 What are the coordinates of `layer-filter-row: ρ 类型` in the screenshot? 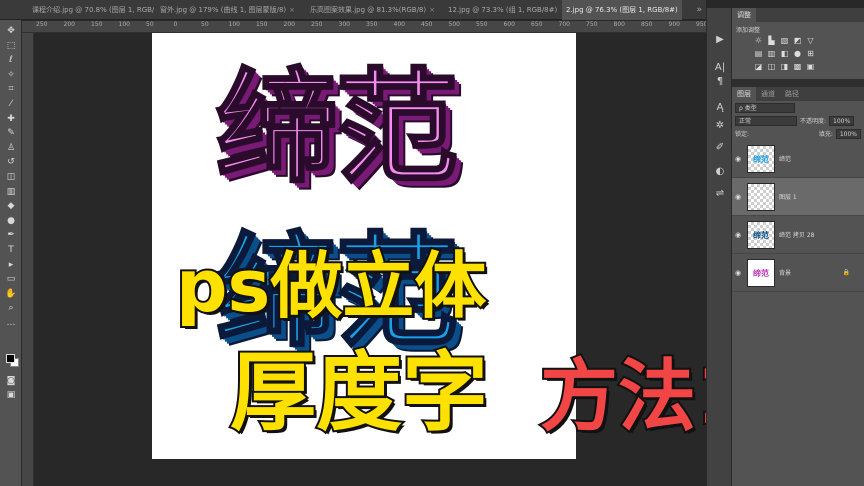 It's located at (798, 107).